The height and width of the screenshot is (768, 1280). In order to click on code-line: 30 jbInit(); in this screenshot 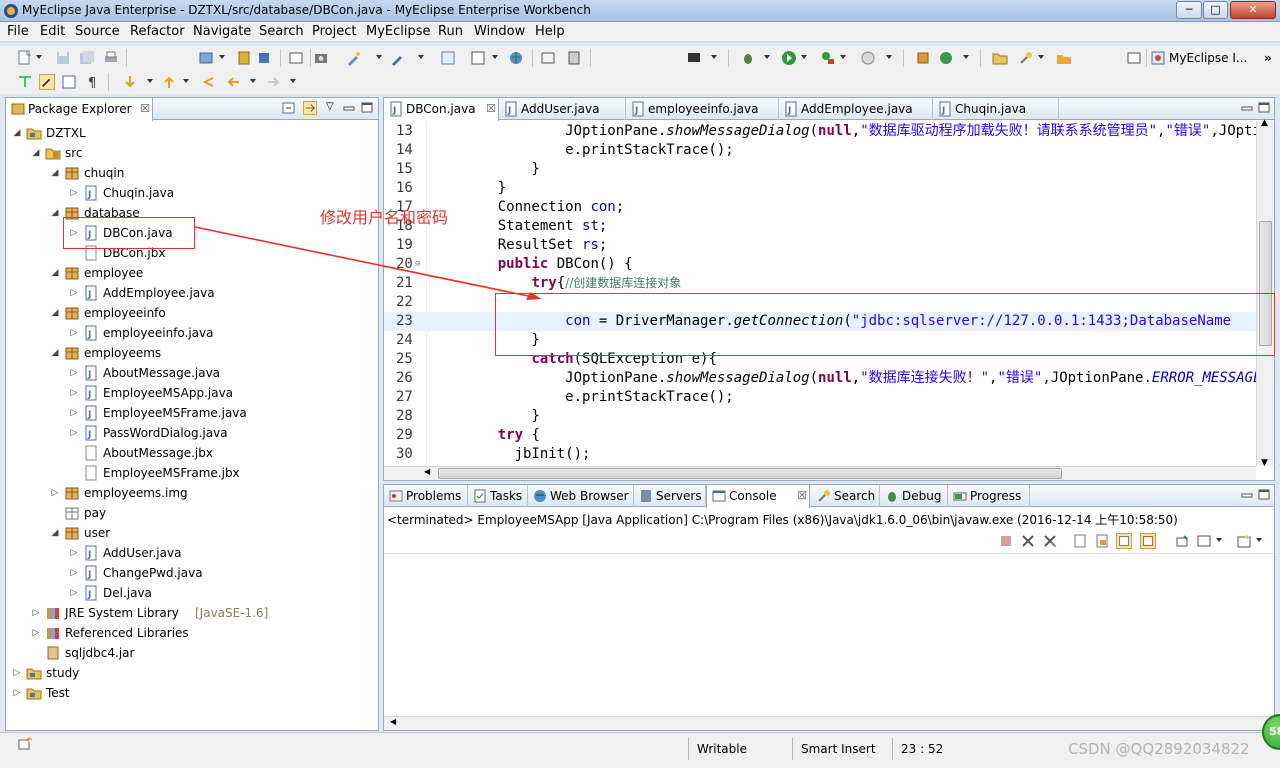, I will do `click(820, 454)`.